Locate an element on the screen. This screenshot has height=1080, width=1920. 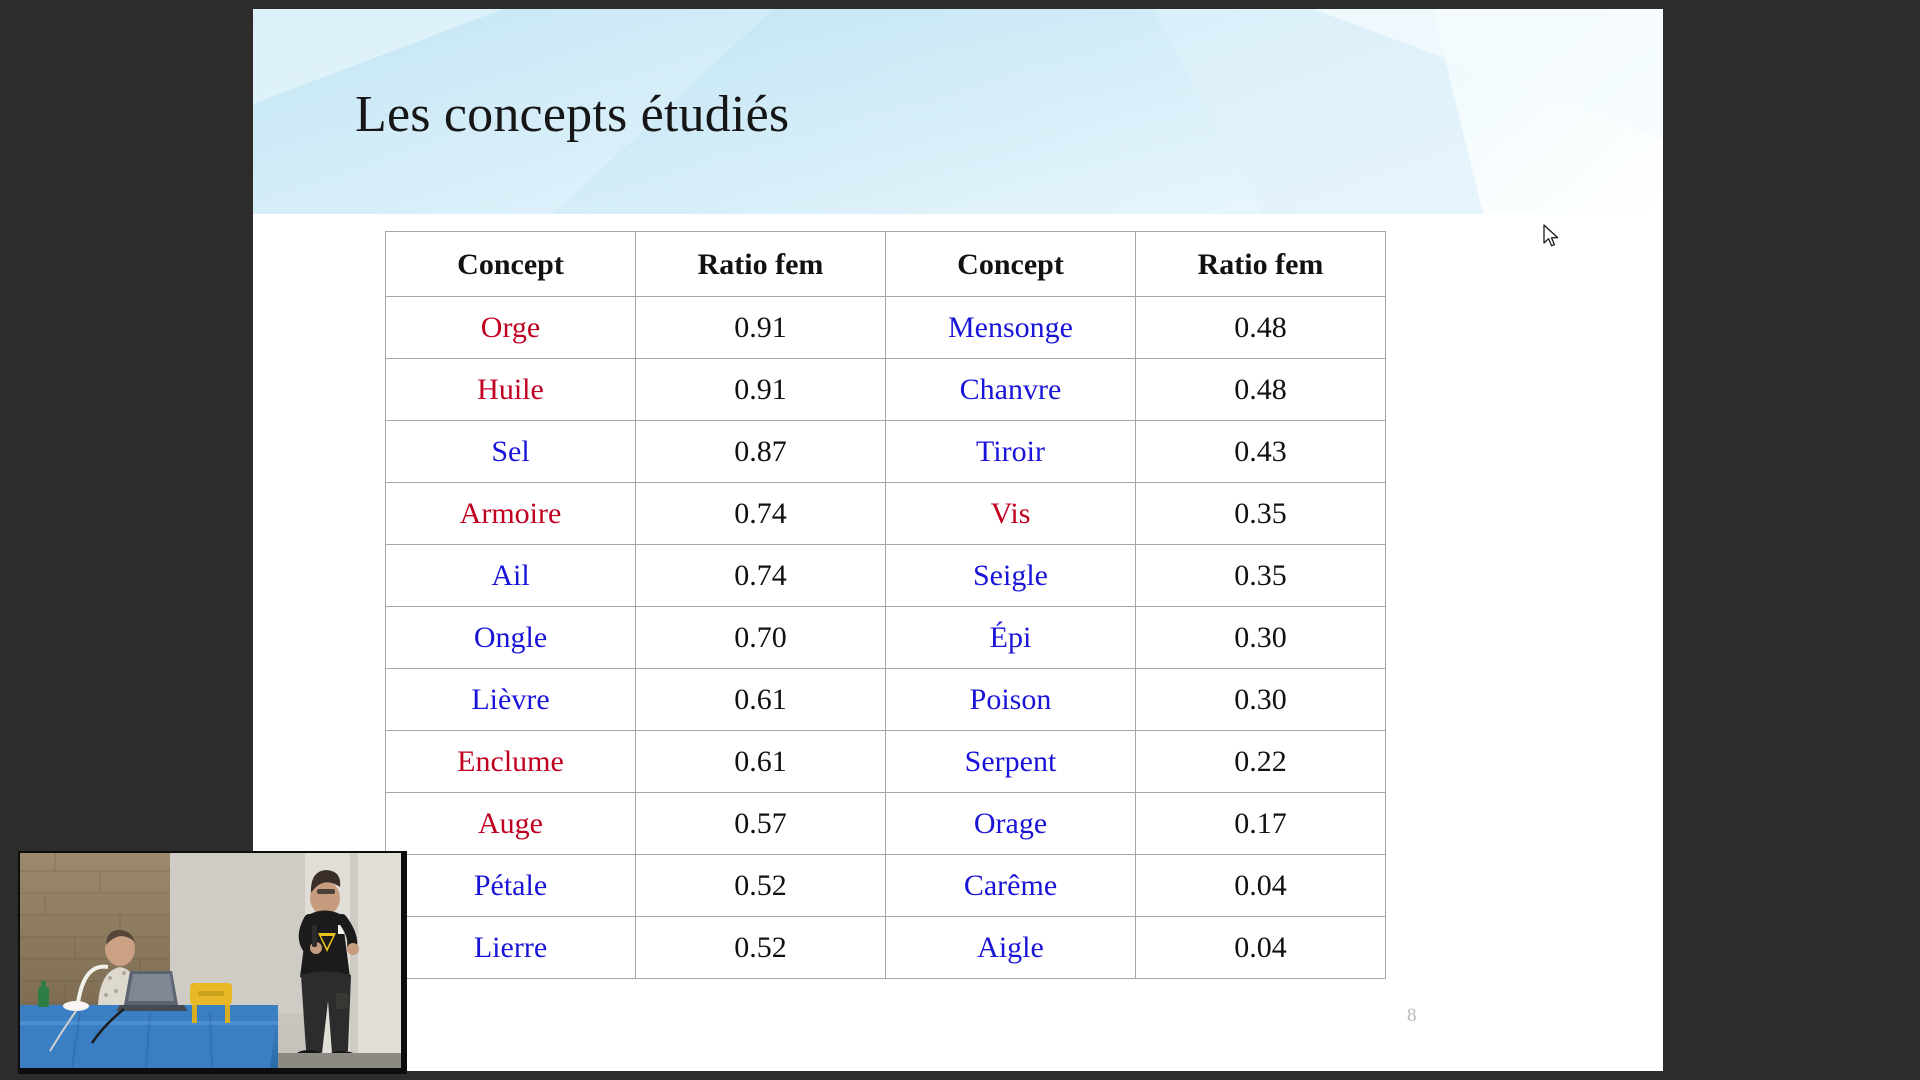
cell-concept-right: Vis is located at coordinates (1010, 513).